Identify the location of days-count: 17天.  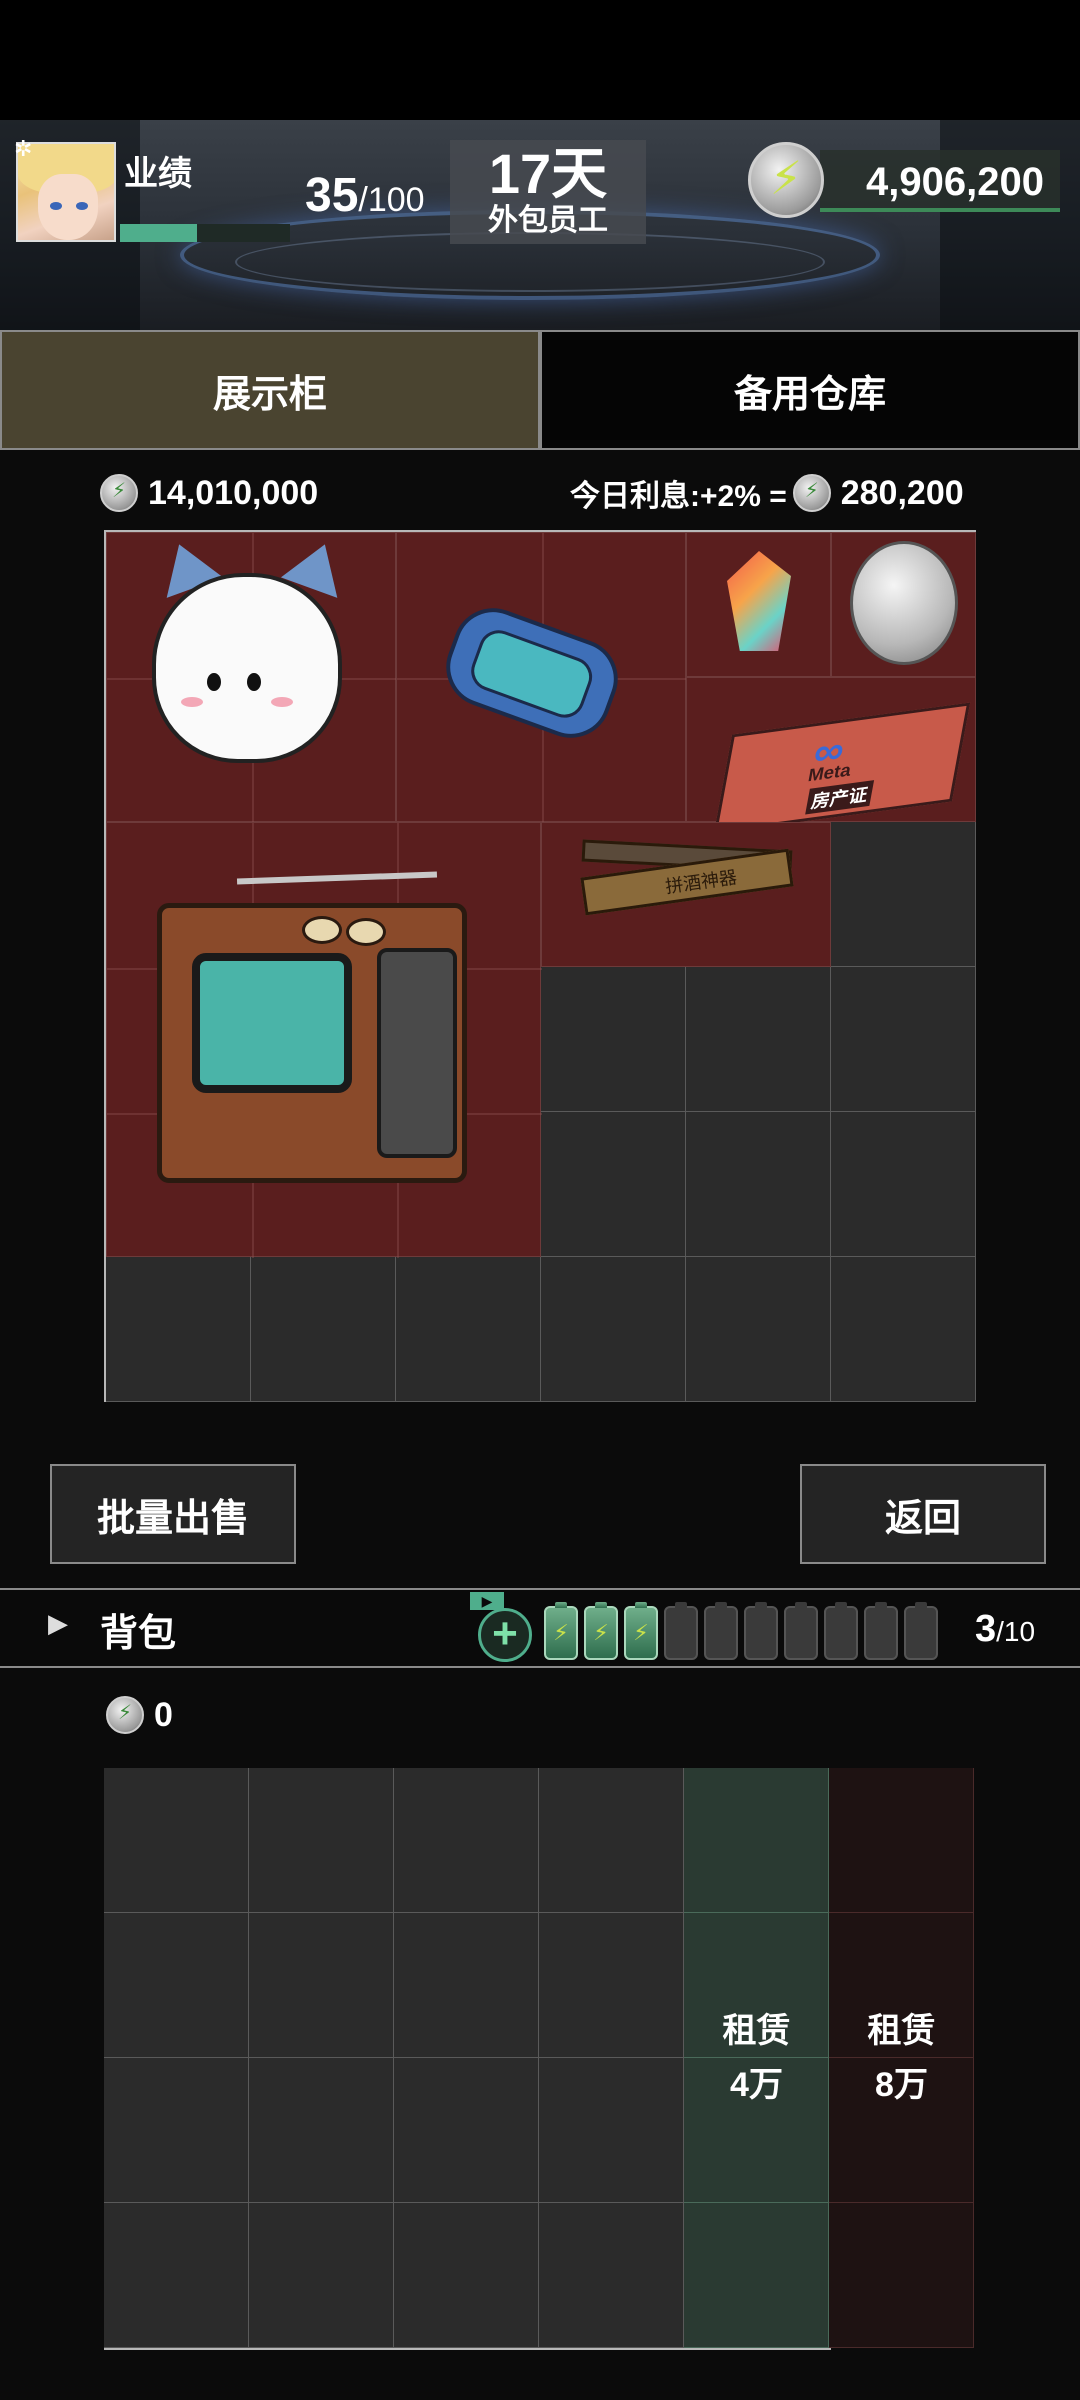
(548, 173).